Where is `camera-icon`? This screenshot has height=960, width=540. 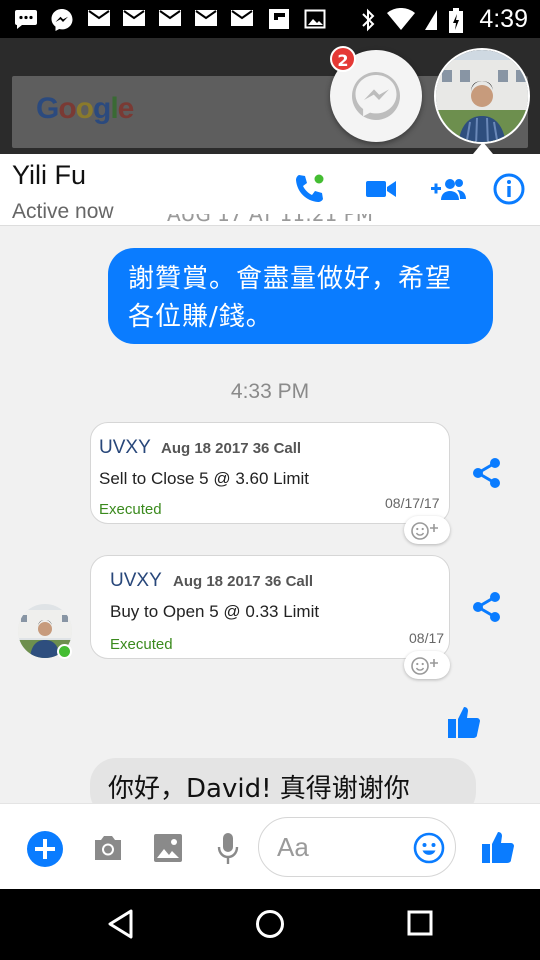 camera-icon is located at coordinates (108, 848).